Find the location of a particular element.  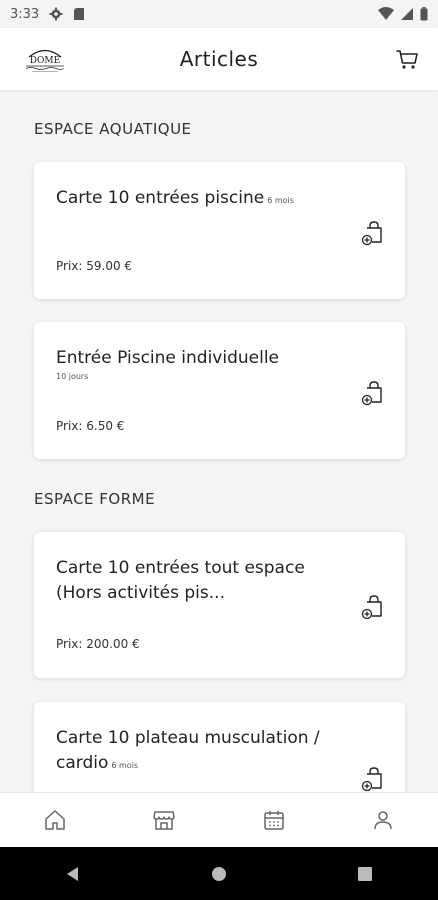

back-icon is located at coordinates (73, 874).